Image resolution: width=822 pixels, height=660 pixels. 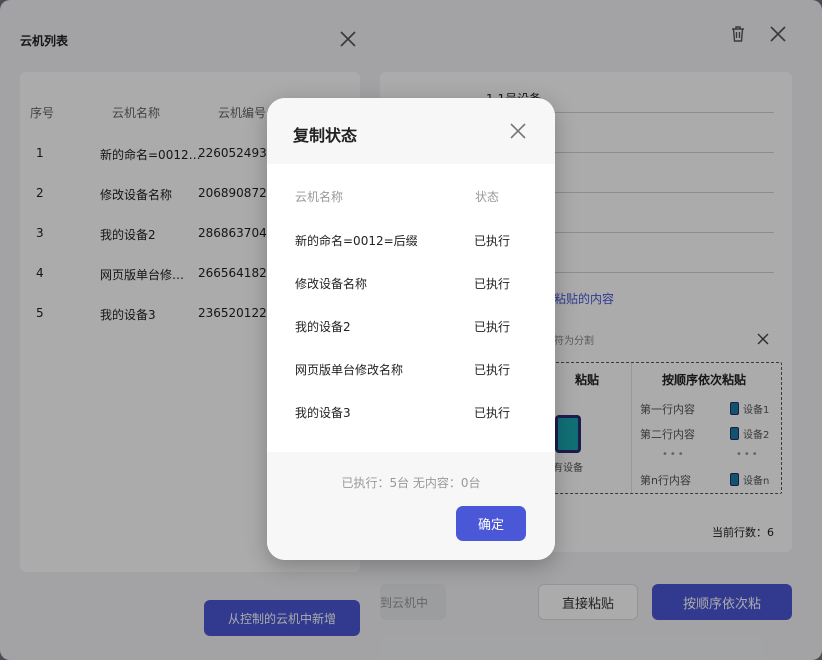 I want to click on status-row: 新的命名=0012=后缀 已执行, so click(x=411, y=243).